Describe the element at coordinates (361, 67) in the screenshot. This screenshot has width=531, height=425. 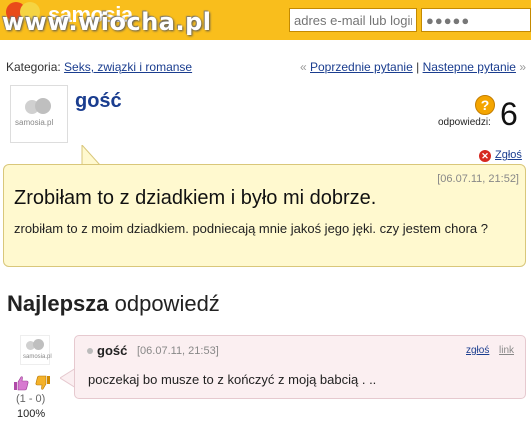
I see `prev-question-link: Poprzednie pytanie` at that location.